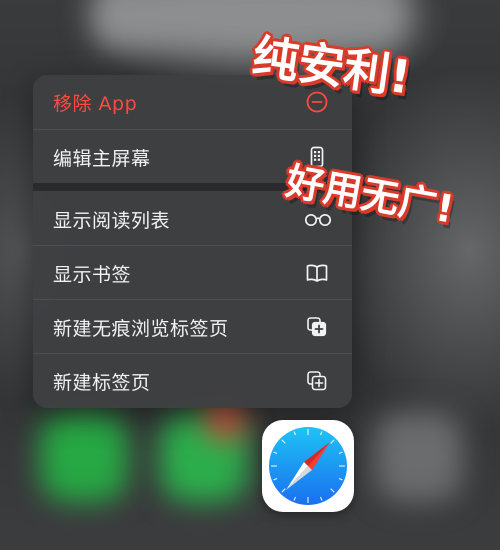 Image resolution: width=500 pixels, height=550 pixels. Describe the element at coordinates (84, 457) in the screenshot. I see `blurred-phone-app-icon` at that location.